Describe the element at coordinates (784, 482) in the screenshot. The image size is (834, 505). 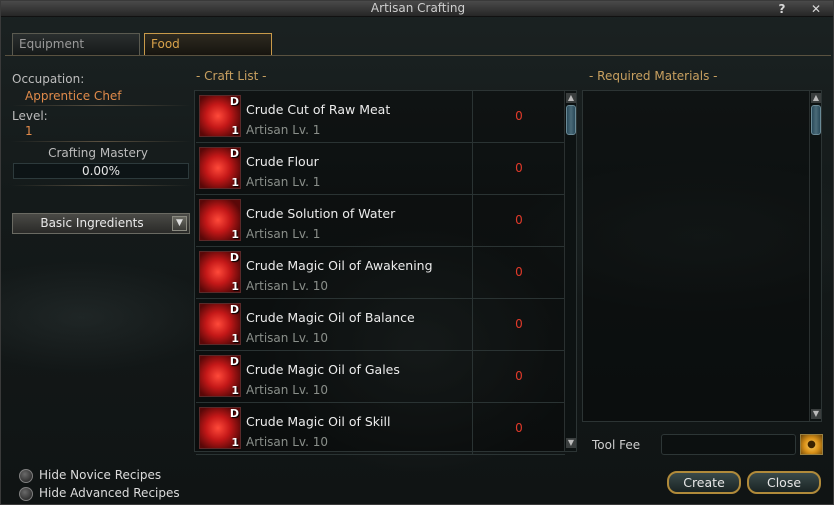
I see `close-button: Close` at that location.